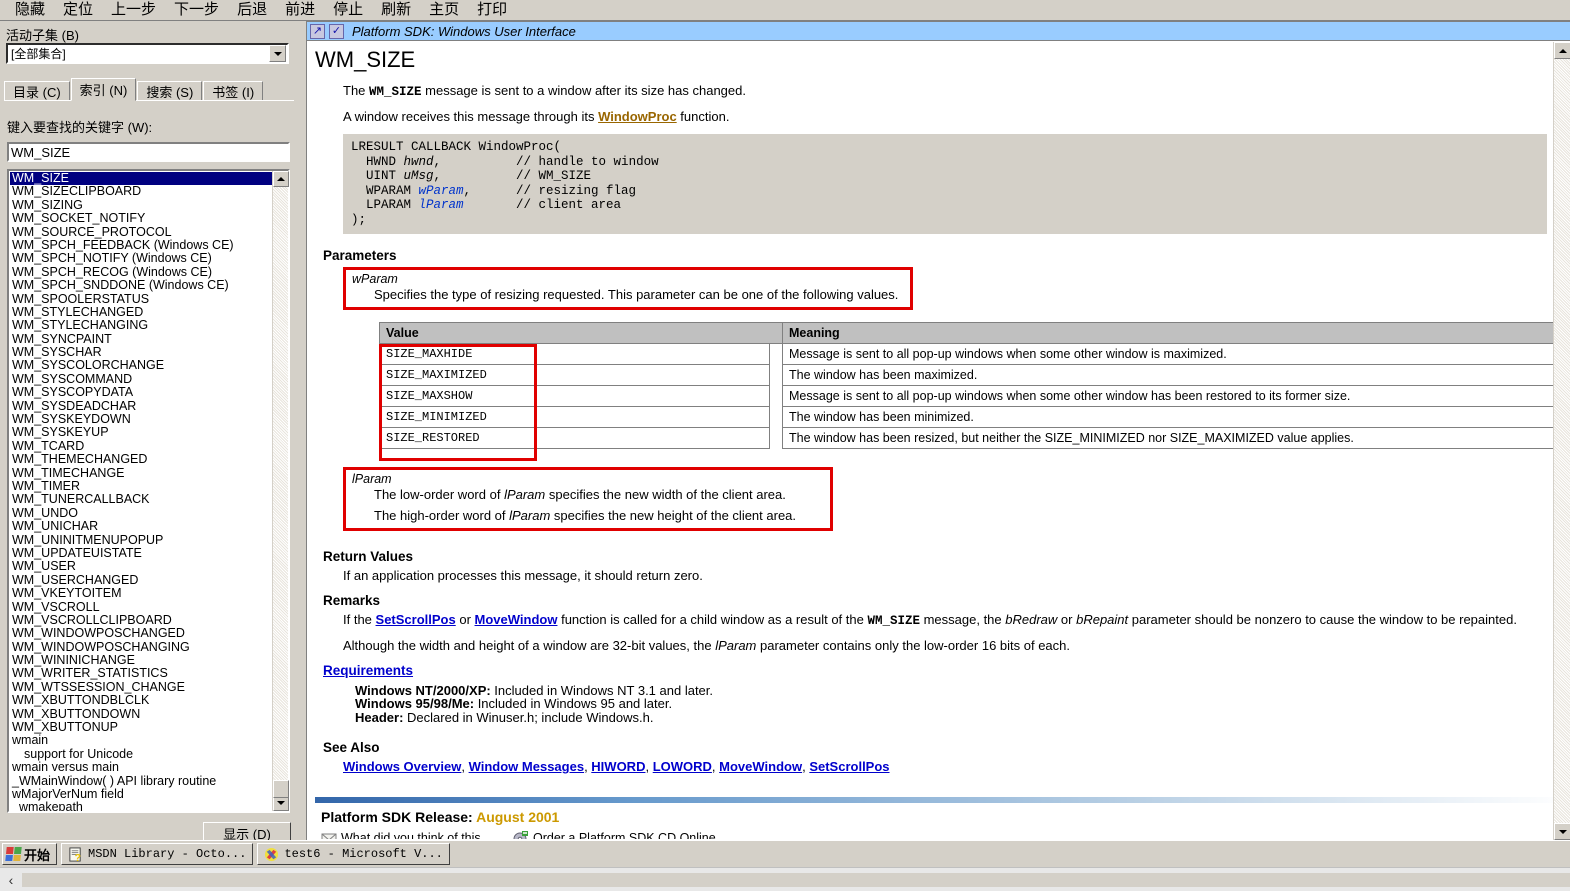 The height and width of the screenshot is (891, 1570). I want to click on link-setscrollpos: SetScrollPos, so click(416, 619).